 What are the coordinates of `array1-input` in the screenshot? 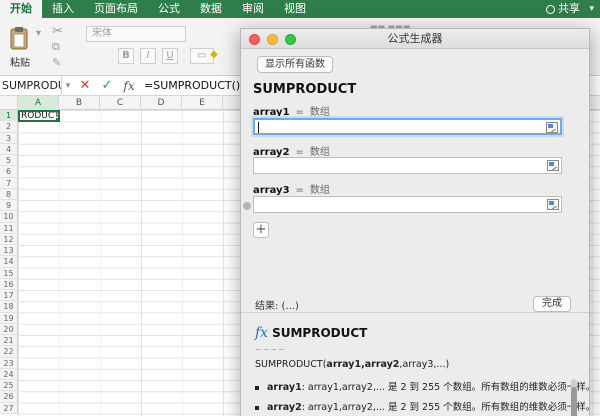 It's located at (407, 126).